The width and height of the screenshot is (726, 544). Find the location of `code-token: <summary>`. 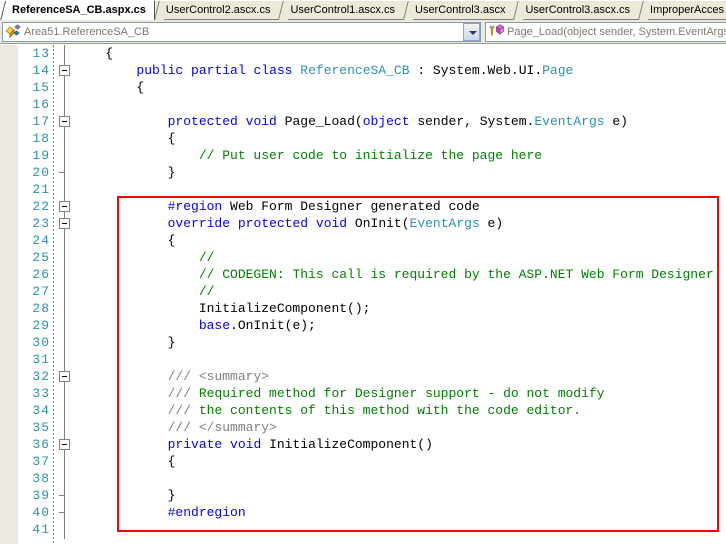

code-token: <summary> is located at coordinates (234, 376).